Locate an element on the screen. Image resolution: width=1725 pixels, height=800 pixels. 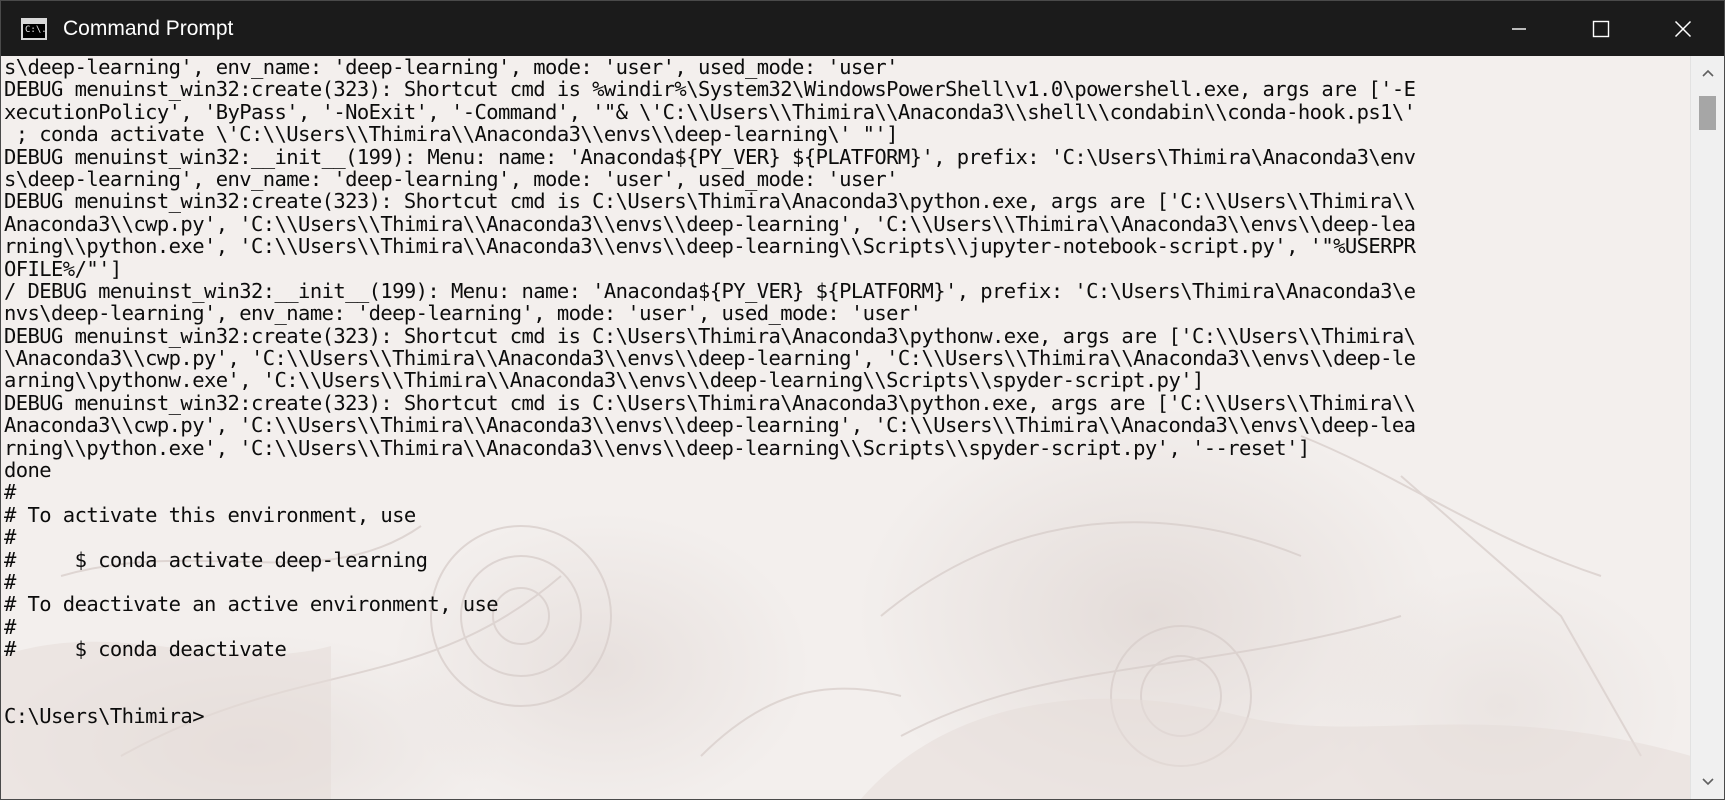
window-controls is located at coordinates (1601, 28).